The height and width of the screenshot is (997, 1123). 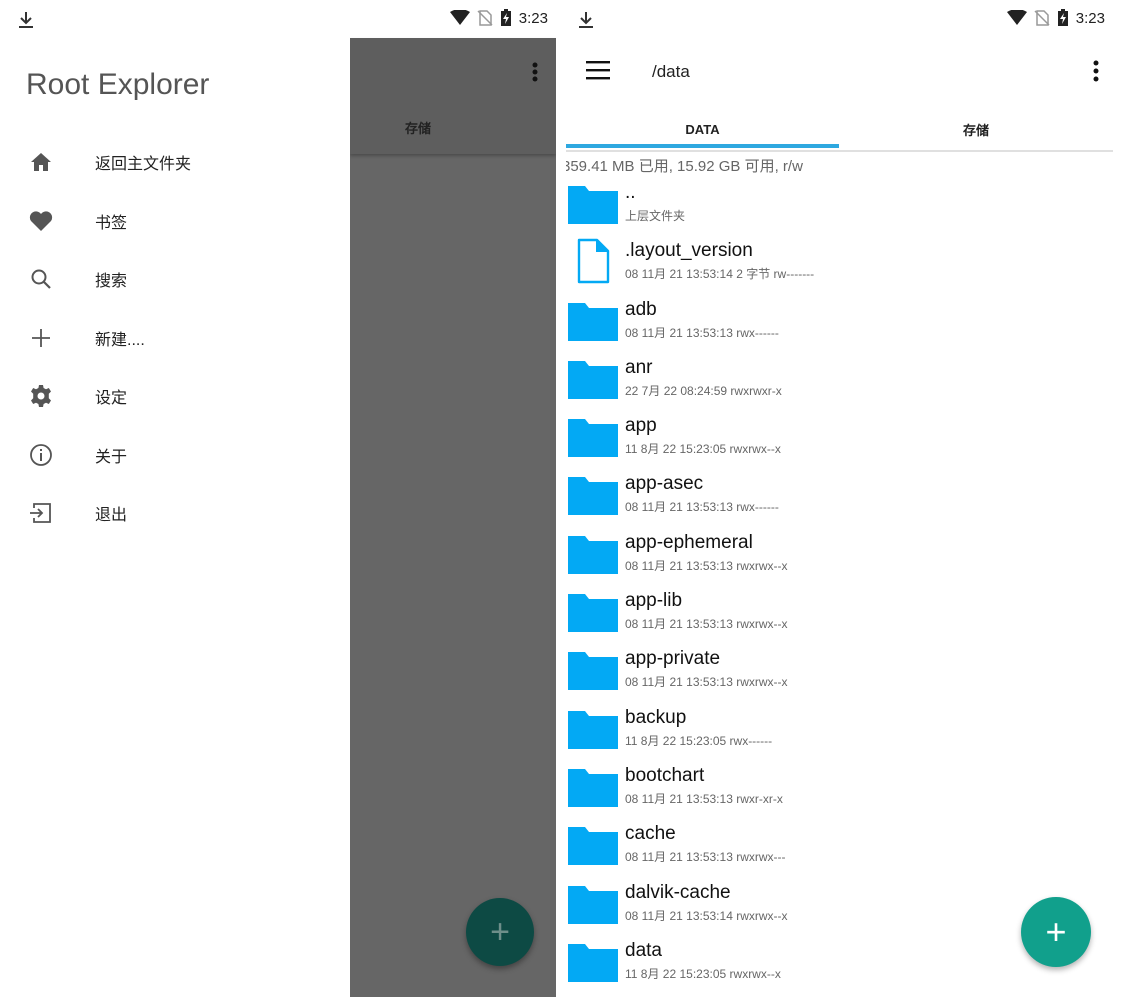 What do you see at coordinates (705, 857) in the screenshot?
I see `file-meta: 08 11月 21 13:53:13 rwxrwx---` at bounding box center [705, 857].